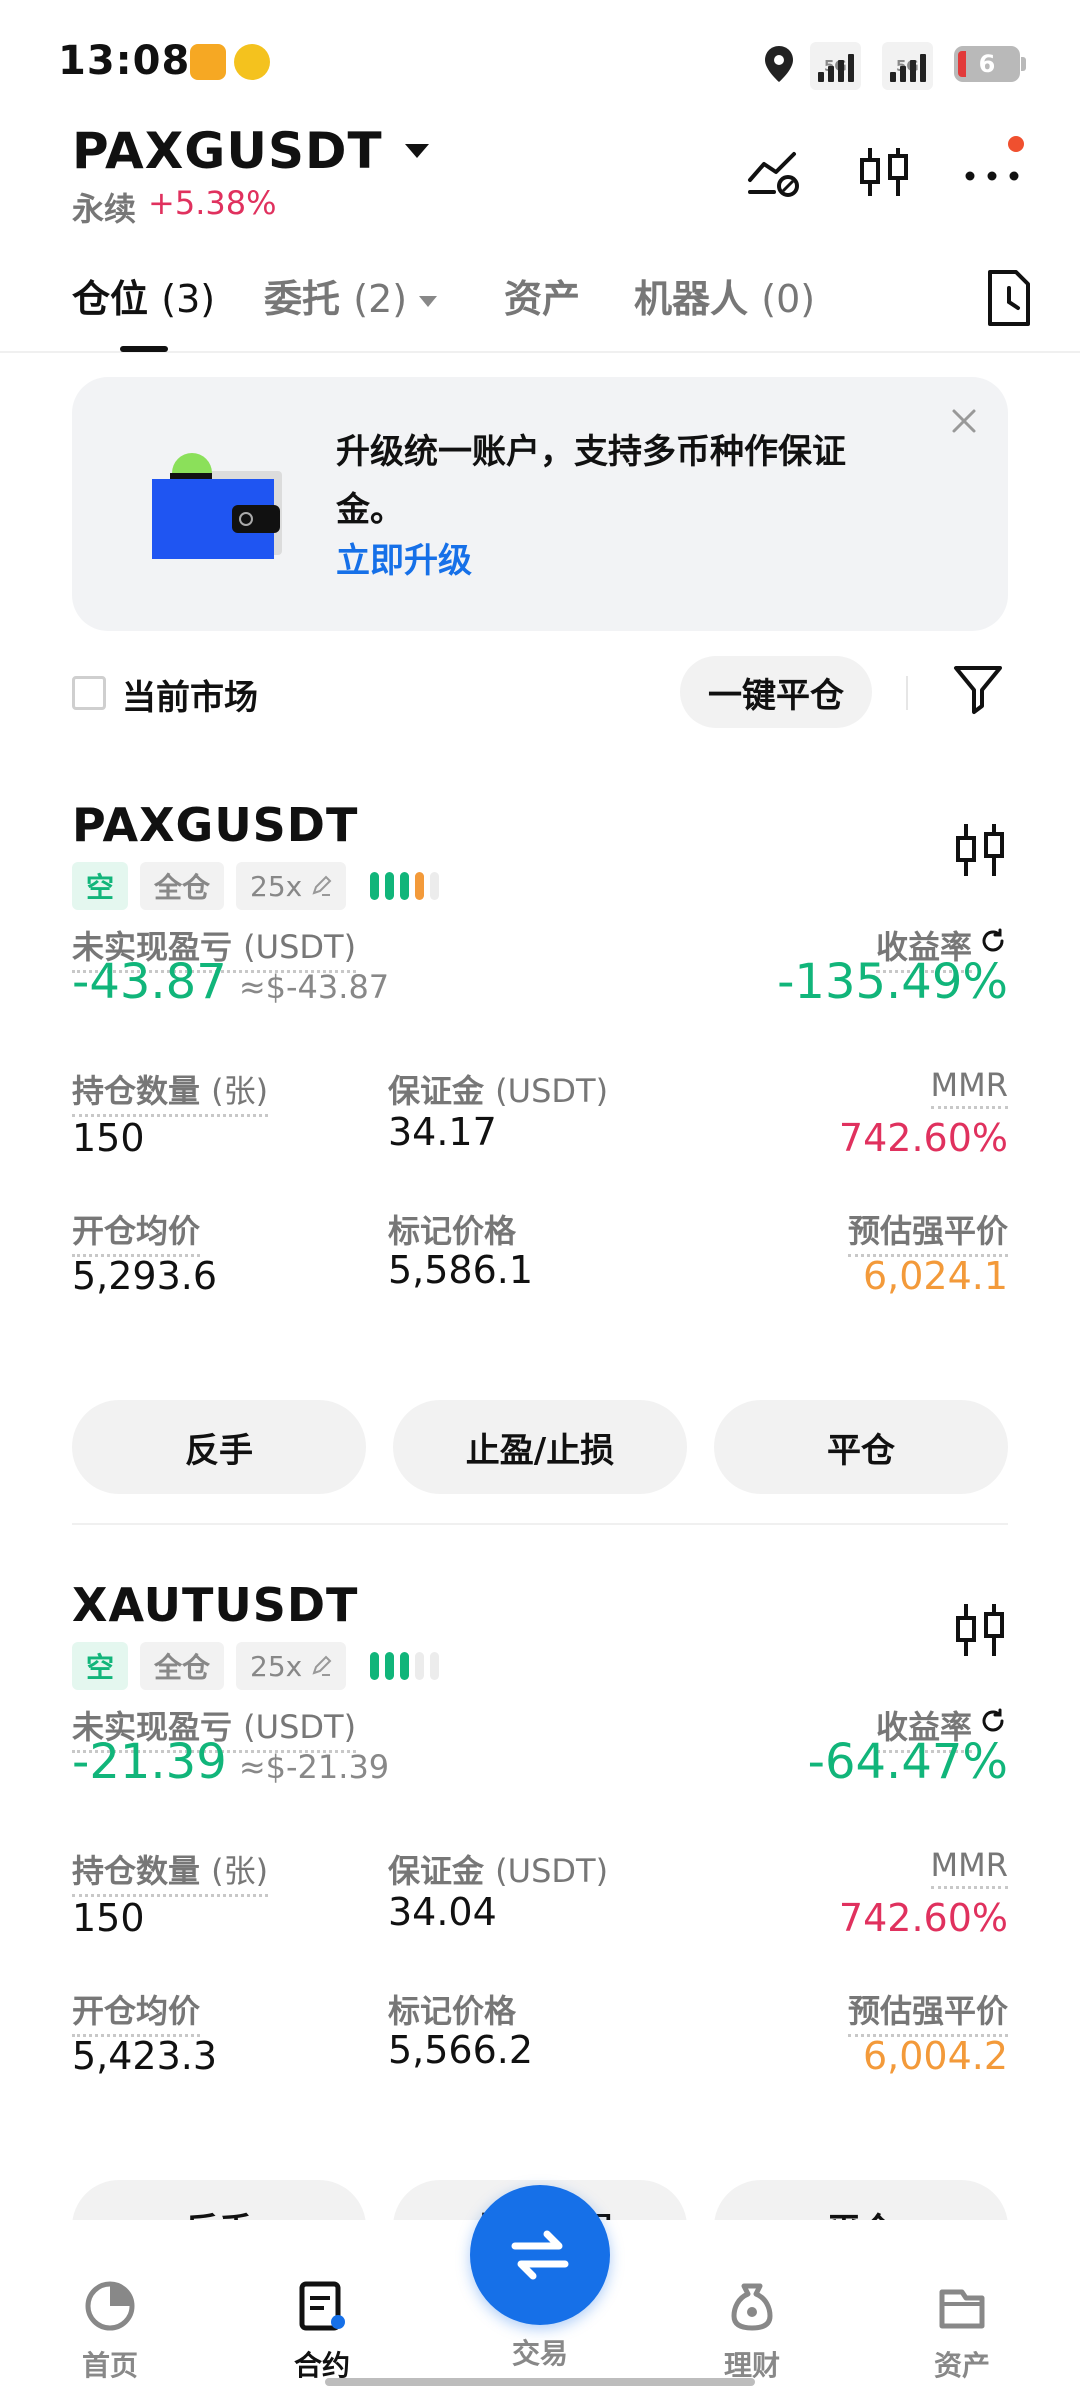 The width and height of the screenshot is (1080, 2392). What do you see at coordinates (962, 2331) in the screenshot?
I see `nav-assets: 资产` at bounding box center [962, 2331].